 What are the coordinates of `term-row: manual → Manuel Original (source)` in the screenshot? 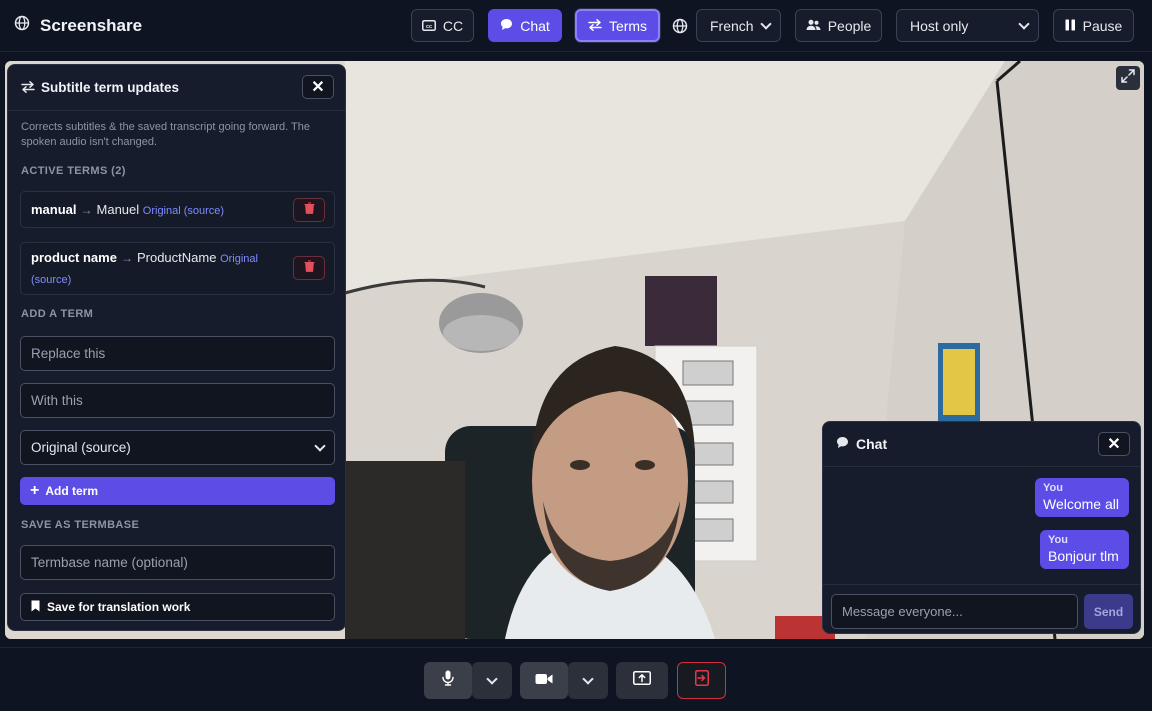 It's located at (177, 209).